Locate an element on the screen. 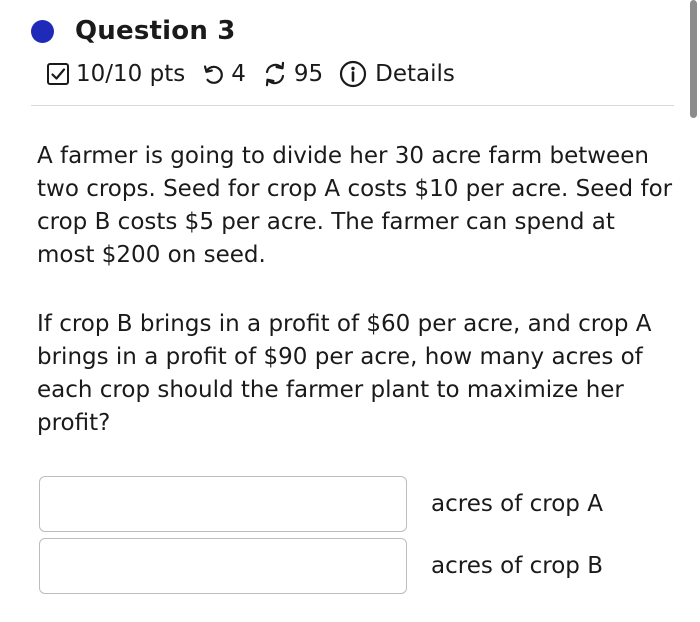  info-icon is located at coordinates (353, 74).